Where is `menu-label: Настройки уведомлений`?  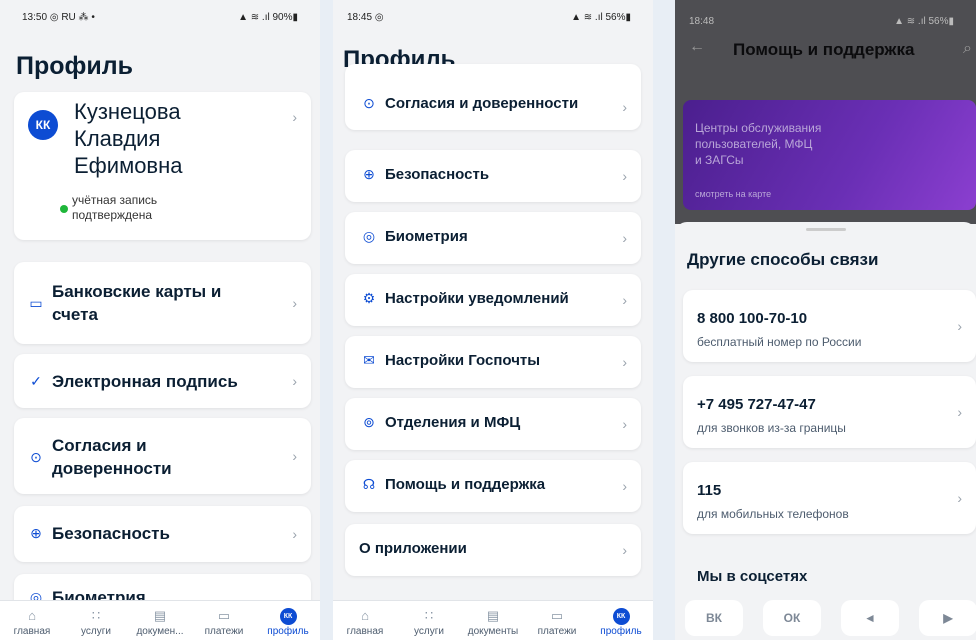 menu-label: Настройки уведомлений is located at coordinates (477, 298).